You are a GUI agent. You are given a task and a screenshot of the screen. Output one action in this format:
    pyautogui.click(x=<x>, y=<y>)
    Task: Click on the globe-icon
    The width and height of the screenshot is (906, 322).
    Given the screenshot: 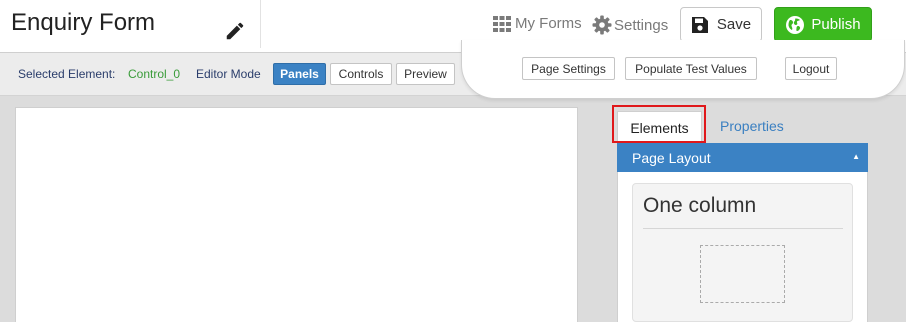 What is the action you would take?
    pyautogui.click(x=795, y=24)
    